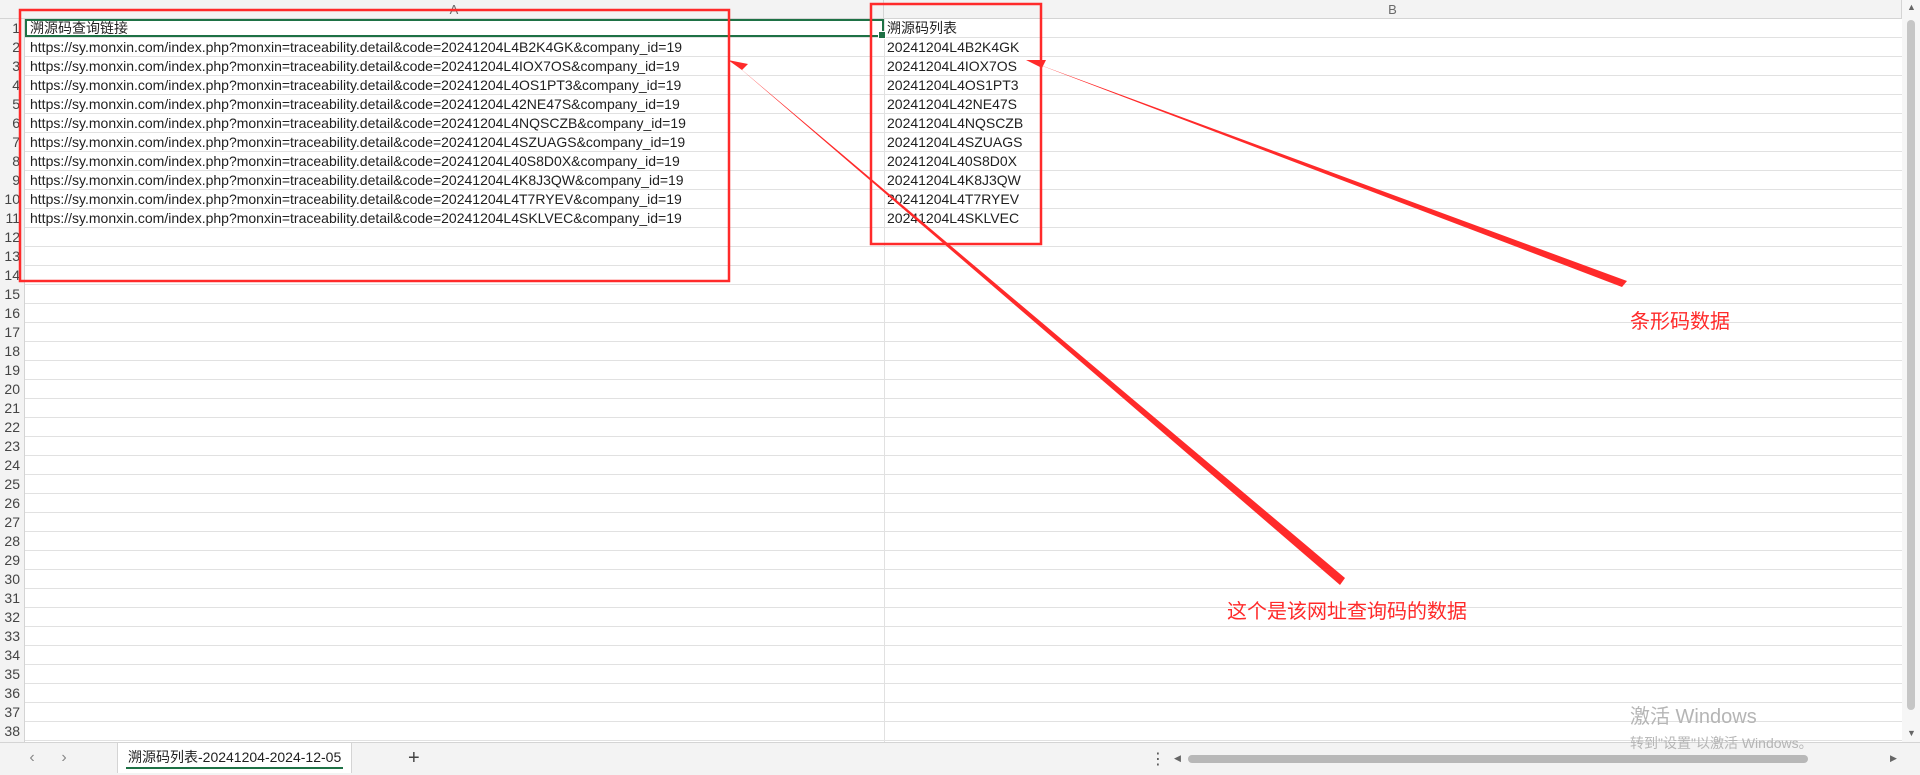 This screenshot has height=775, width=1920. What do you see at coordinates (953, 47) in the screenshot?
I see `cell-column-b: 20241204L4B2K4GK` at bounding box center [953, 47].